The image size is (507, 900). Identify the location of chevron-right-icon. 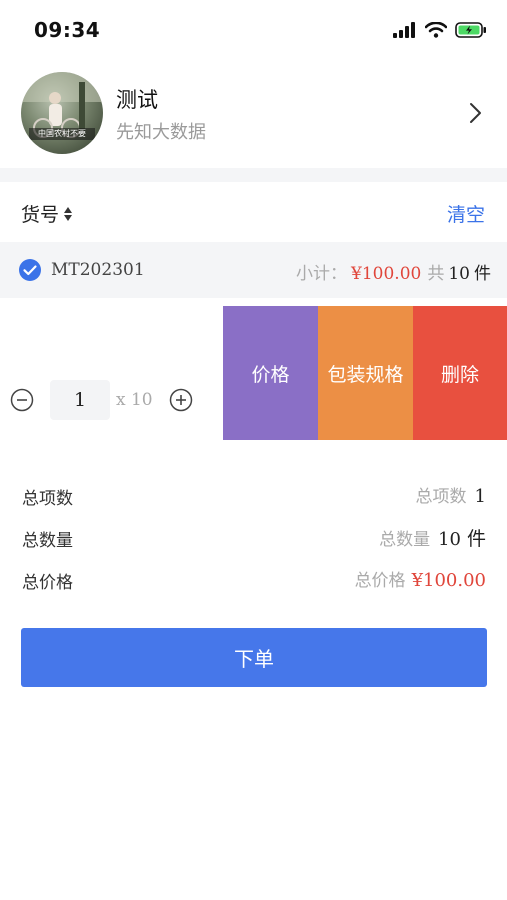
(476, 113).